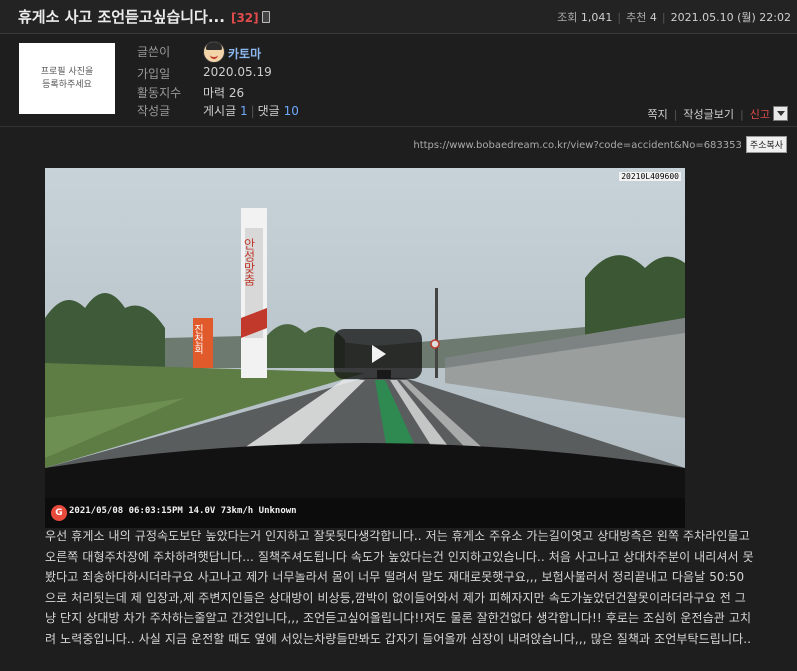 This screenshot has height=671, width=797. I want to click on profile-photo-text-1: 프로필 사진을, so click(67, 71).